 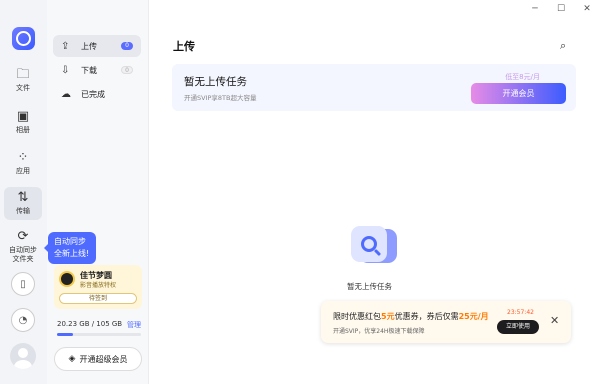 What do you see at coordinates (184, 46) in the screenshot?
I see `page-title: 上传` at bounding box center [184, 46].